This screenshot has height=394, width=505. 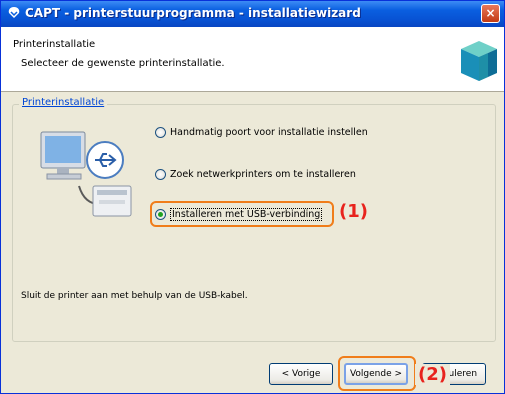 I want to click on printer-cube-icon, so click(x=479, y=61).